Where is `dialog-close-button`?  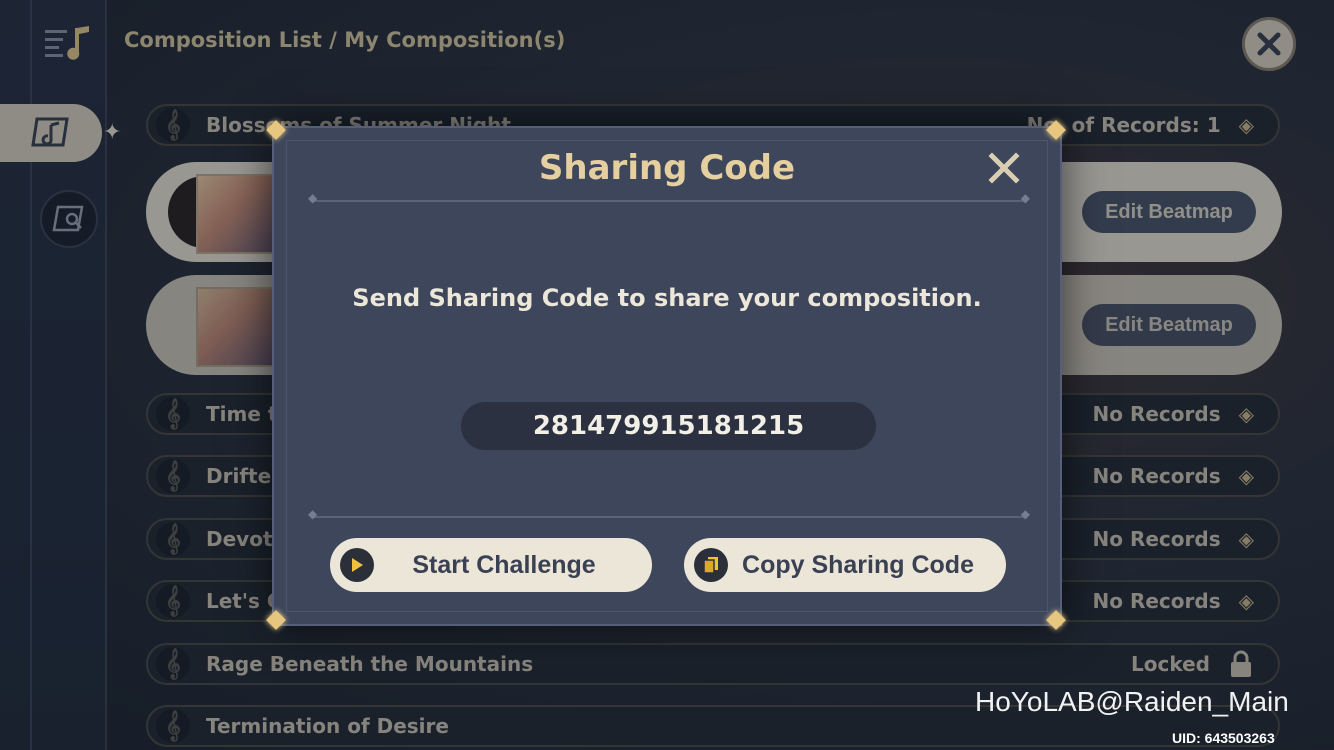 dialog-close-button is located at coordinates (1004, 168).